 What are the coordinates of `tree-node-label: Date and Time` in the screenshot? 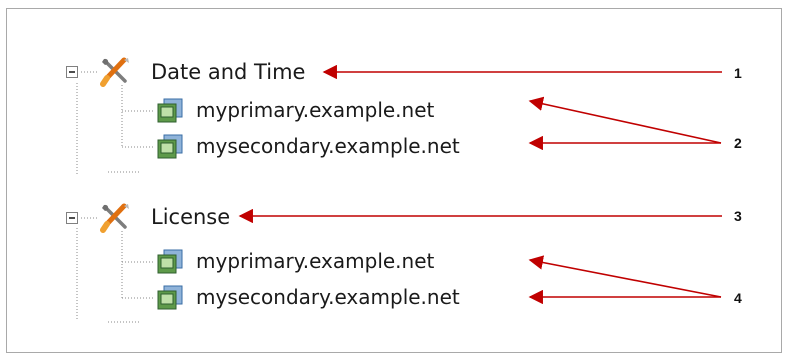 It's located at (228, 72).